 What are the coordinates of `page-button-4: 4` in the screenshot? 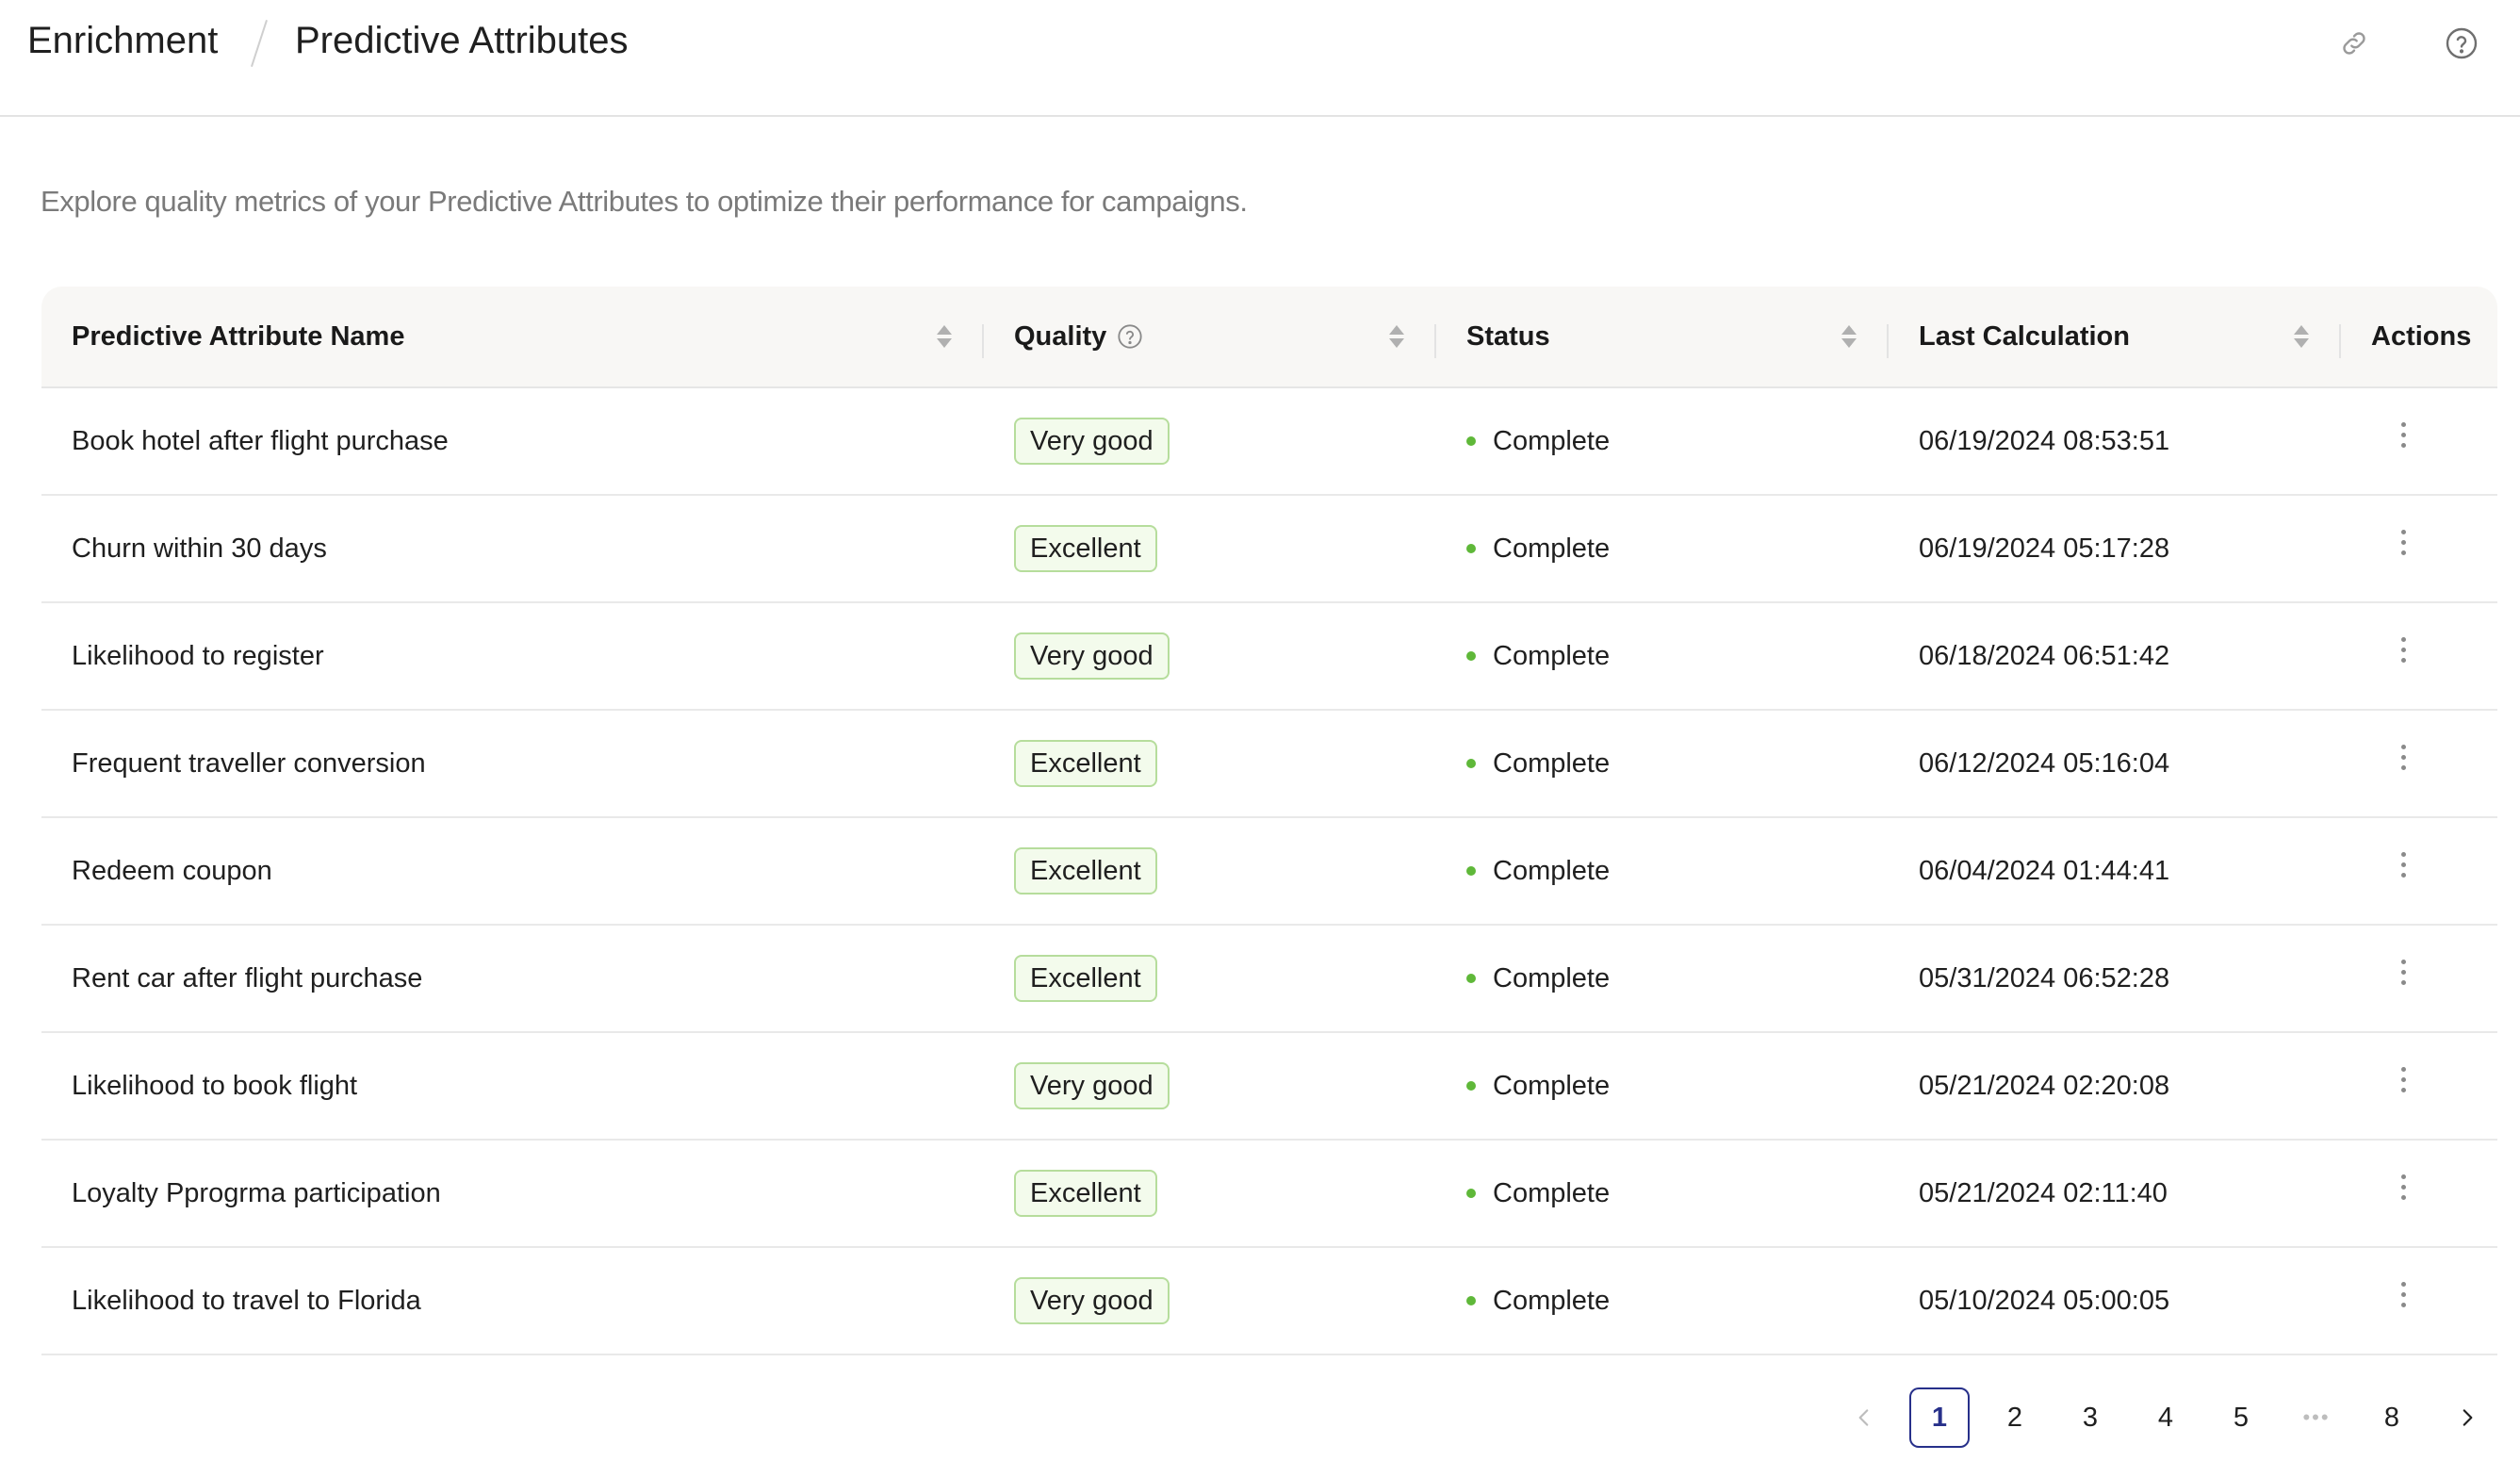 It's located at (2165, 1417).